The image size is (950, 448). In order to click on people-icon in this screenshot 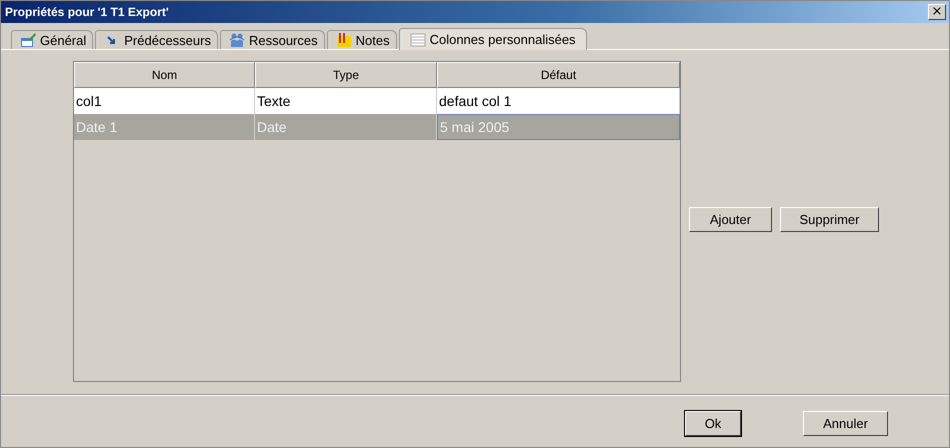, I will do `click(236, 40)`.